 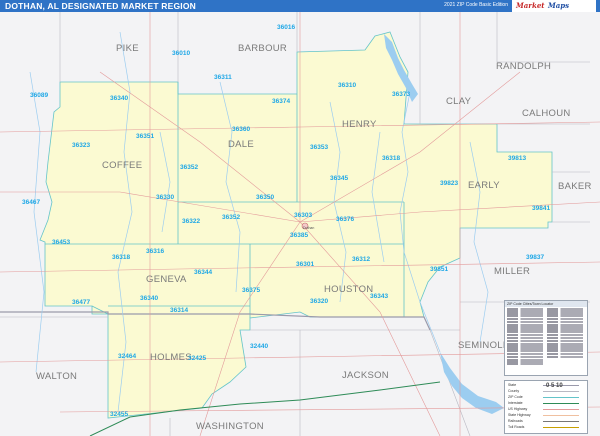 What do you see at coordinates (101, 6) in the screenshot?
I see `map-title: DOTHAN, AL DESIGNATED MARKET REGION` at bounding box center [101, 6].